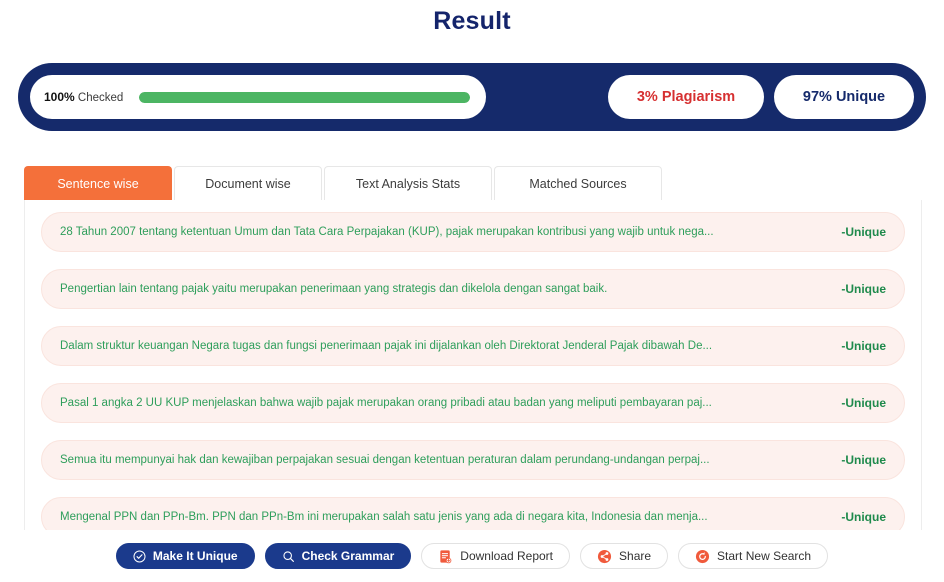  I want to click on tab-text-analysis-stats: Text Analysis Stats, so click(408, 183).